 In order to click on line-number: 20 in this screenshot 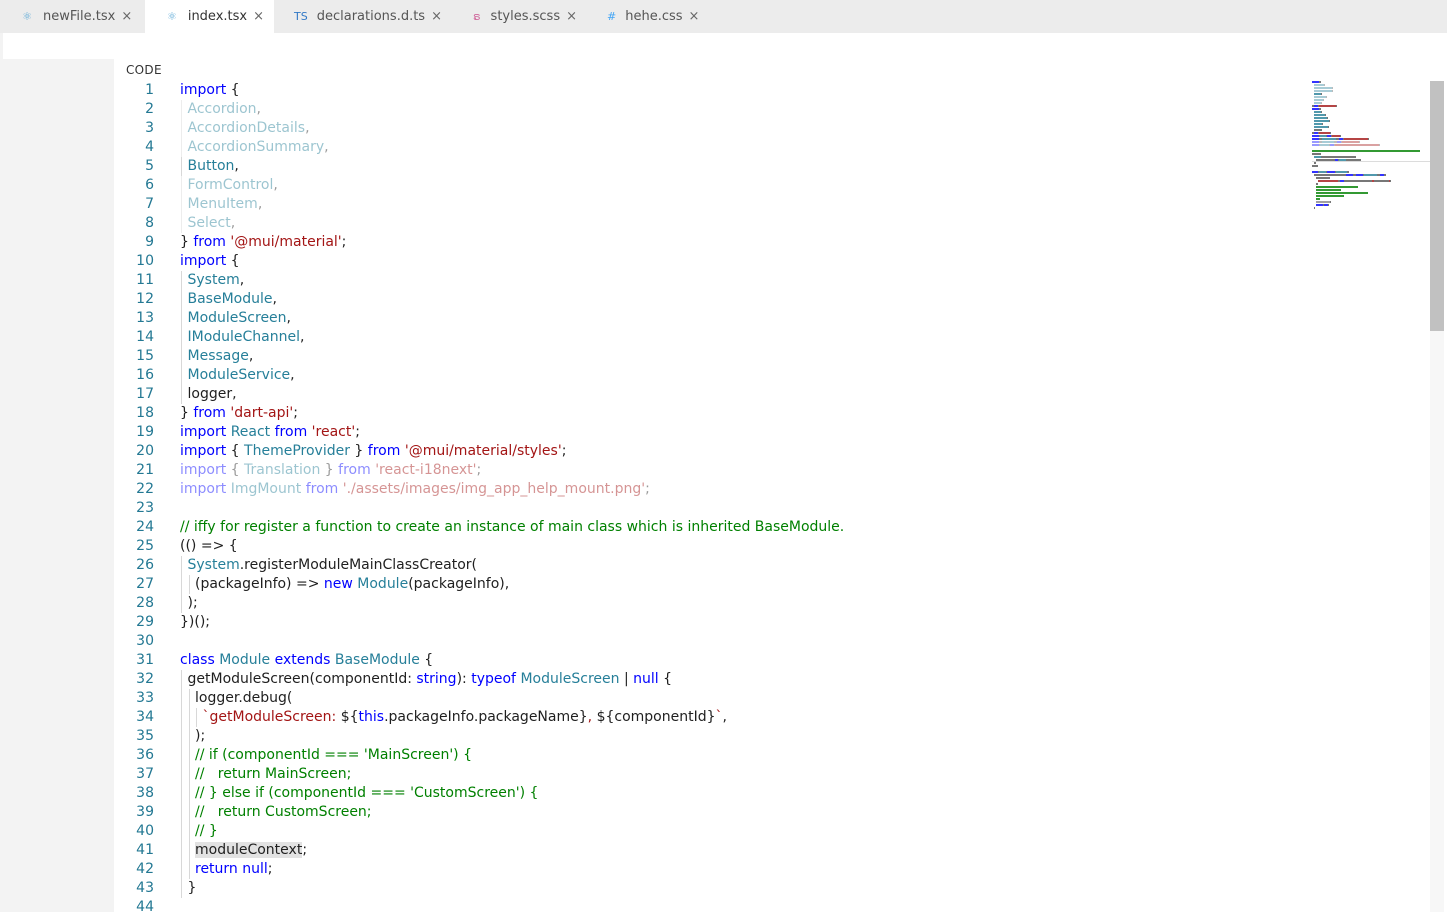, I will do `click(145, 451)`.